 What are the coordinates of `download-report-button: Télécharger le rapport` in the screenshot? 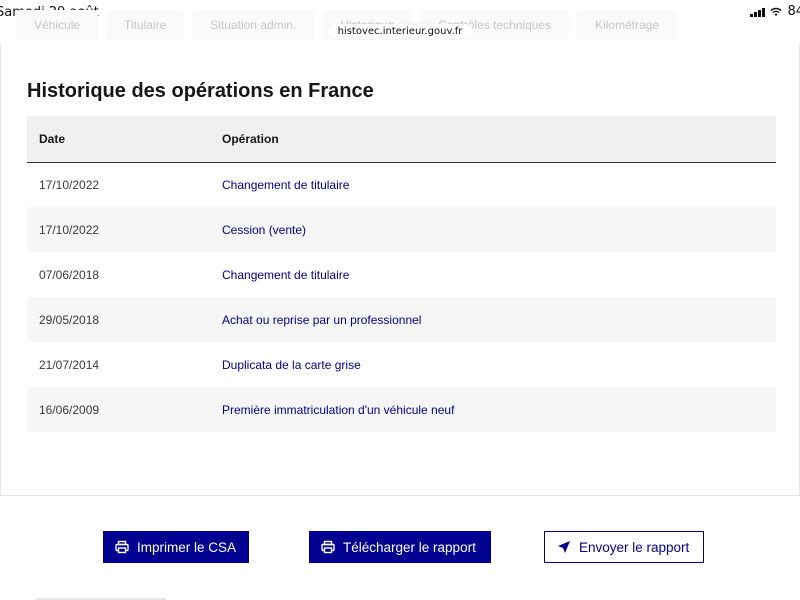 It's located at (400, 547).